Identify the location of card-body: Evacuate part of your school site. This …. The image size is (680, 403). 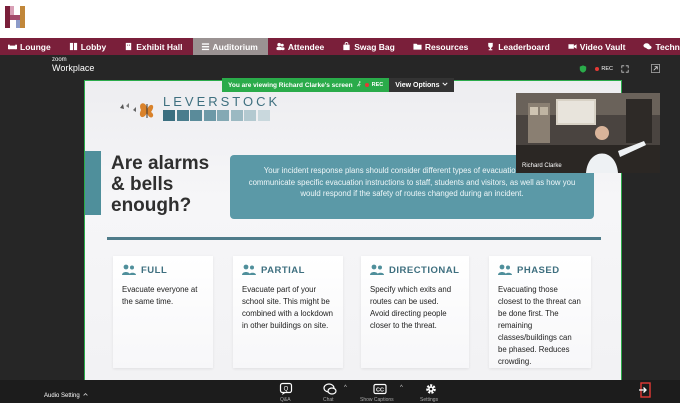
(288, 307).